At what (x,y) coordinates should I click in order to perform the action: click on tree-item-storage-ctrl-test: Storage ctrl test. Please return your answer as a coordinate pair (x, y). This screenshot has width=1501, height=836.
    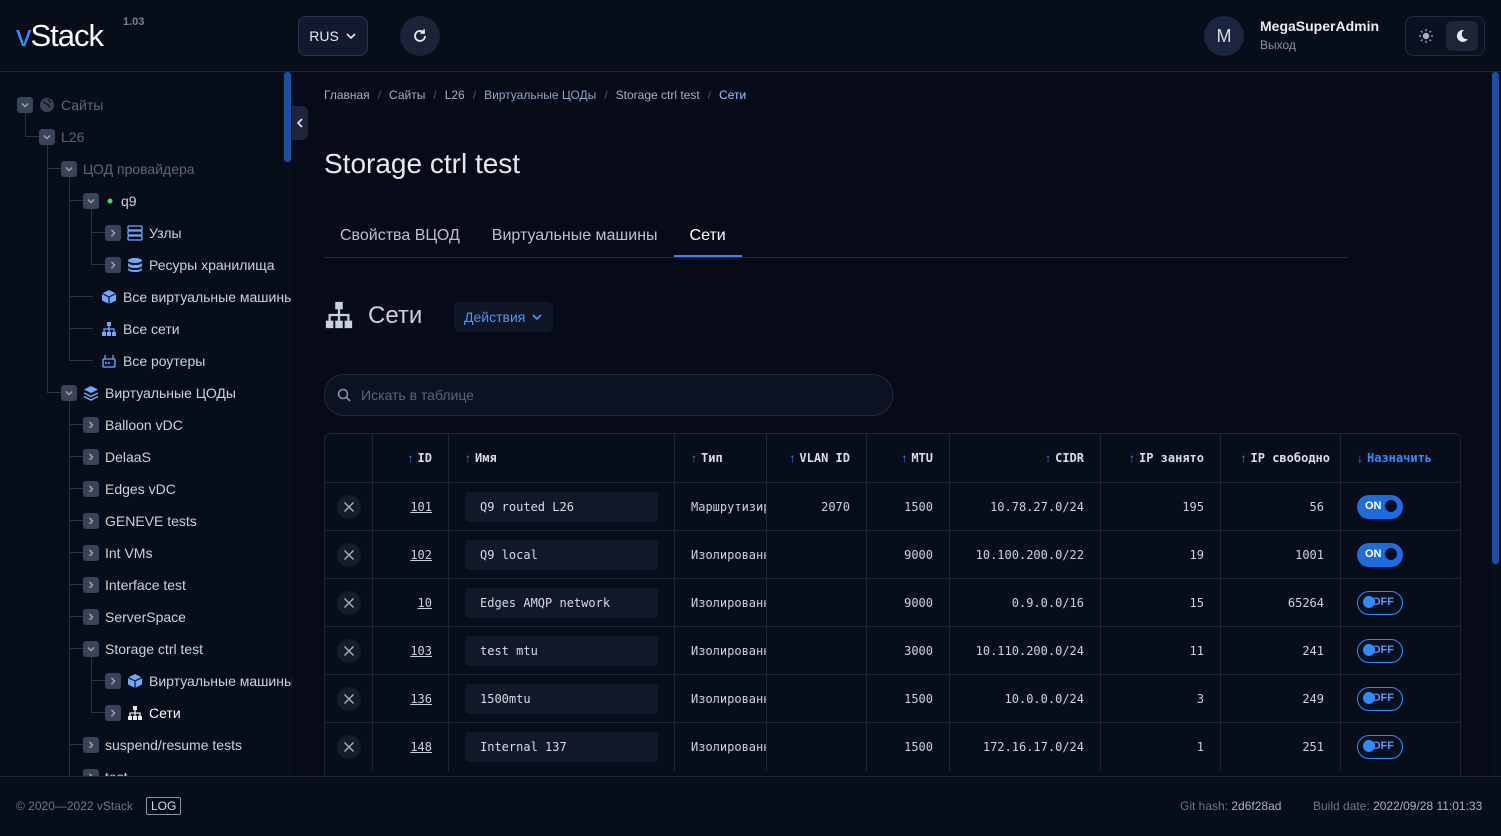
    Looking at the image, I should click on (143, 649).